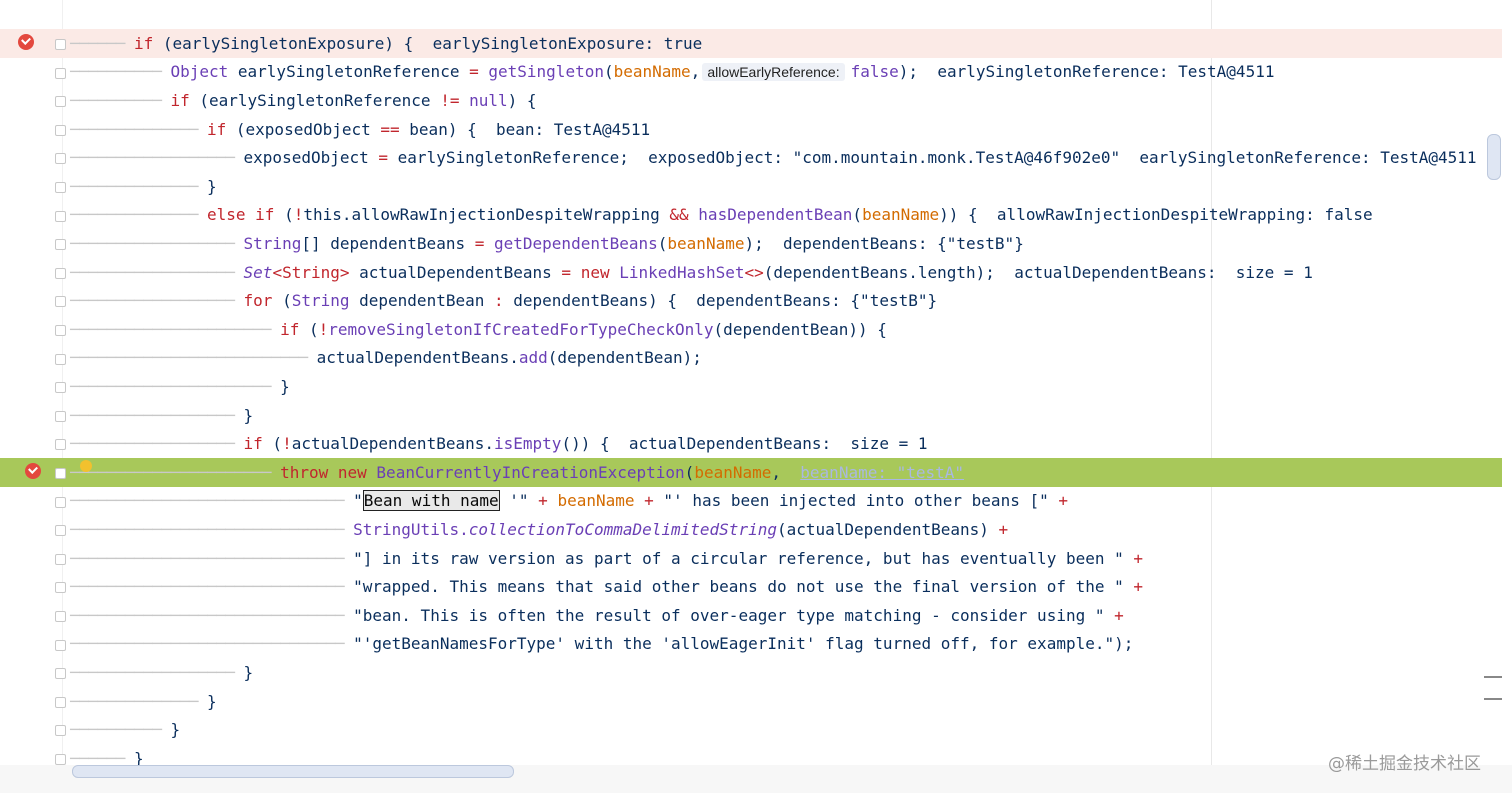 The height and width of the screenshot is (793, 1512). What do you see at coordinates (530, 472) in the screenshot?
I see `code-token: BeanCurrentlyInCreationException` at bounding box center [530, 472].